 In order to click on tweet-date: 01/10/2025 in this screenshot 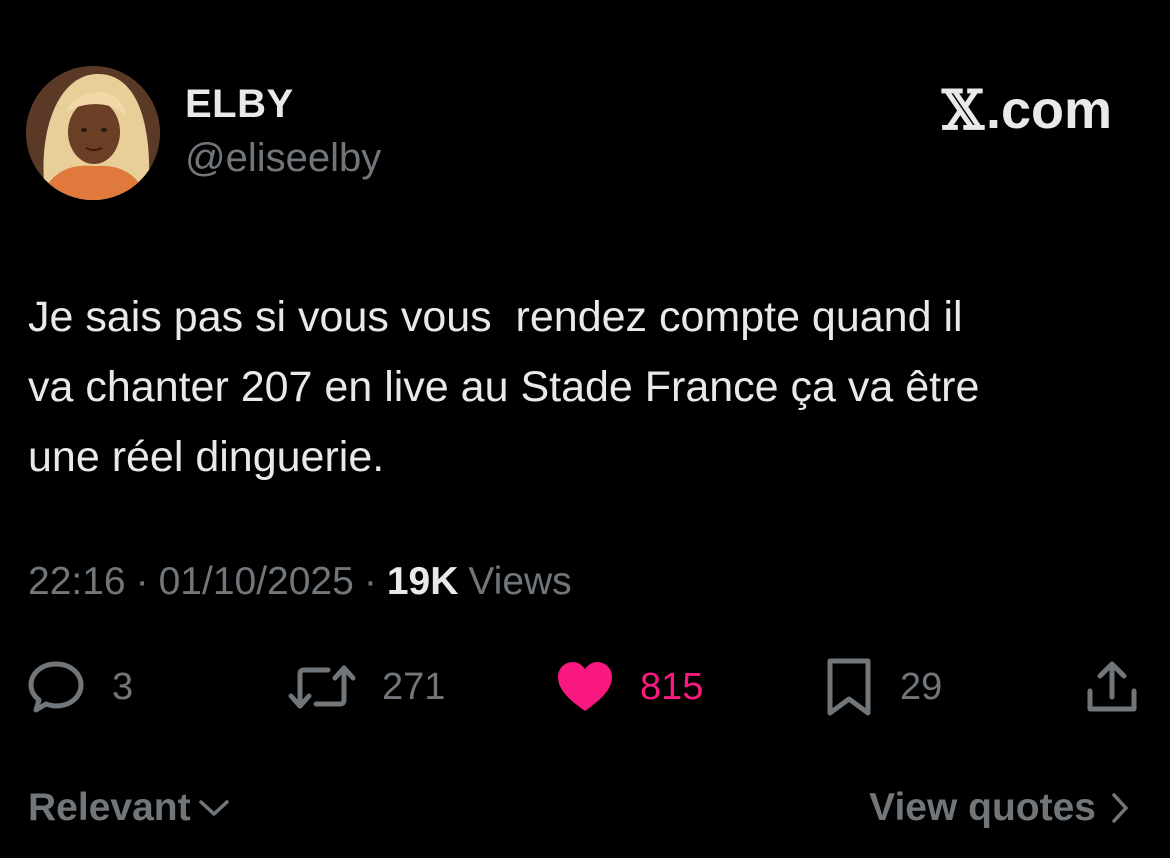, I will do `click(256, 582)`.